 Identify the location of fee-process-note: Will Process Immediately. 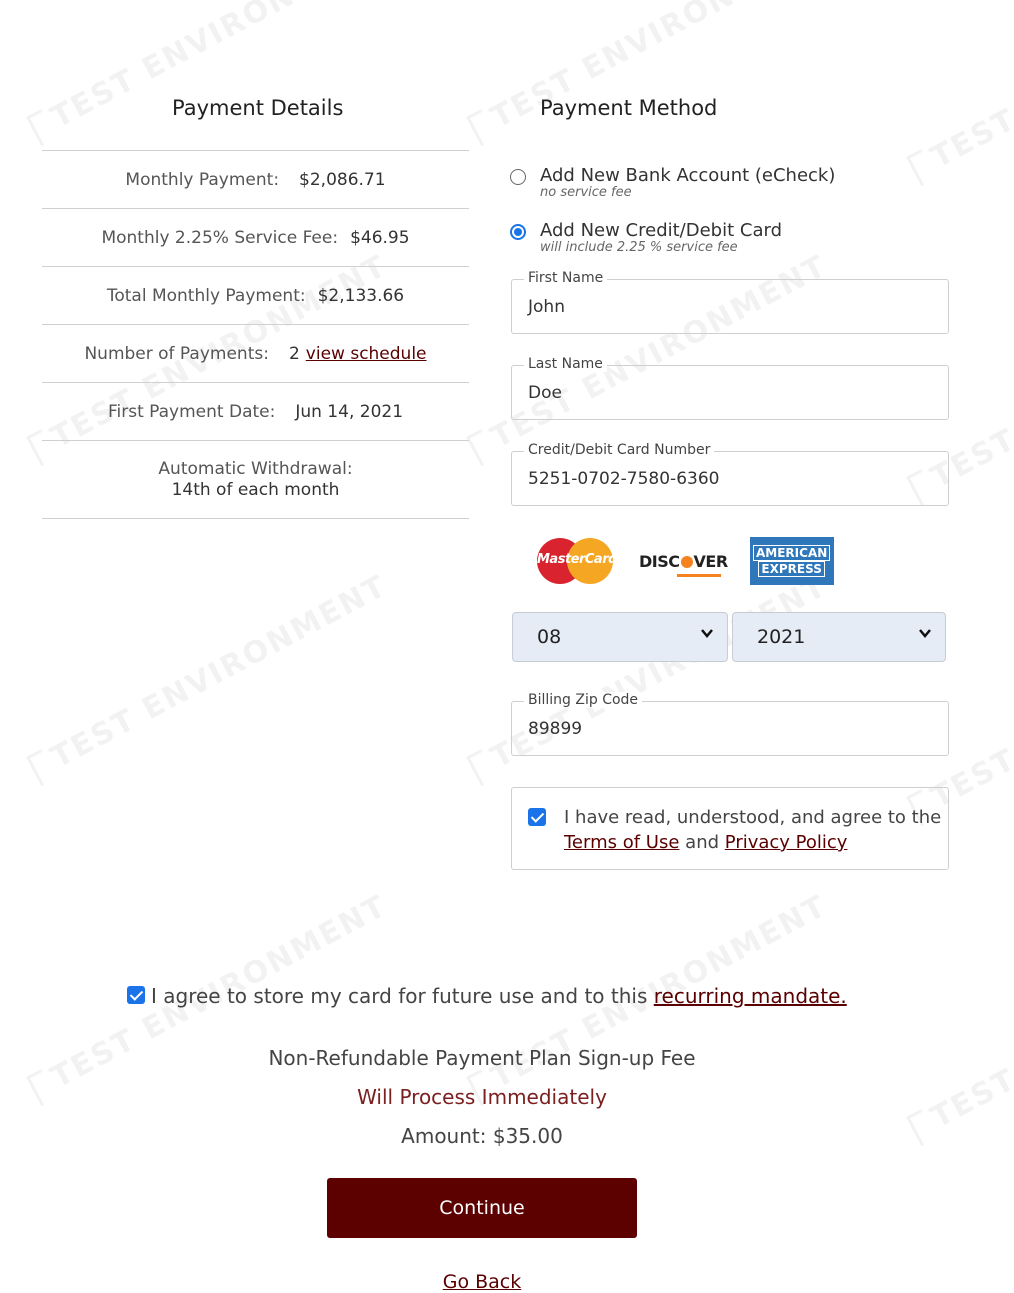
(482, 1097).